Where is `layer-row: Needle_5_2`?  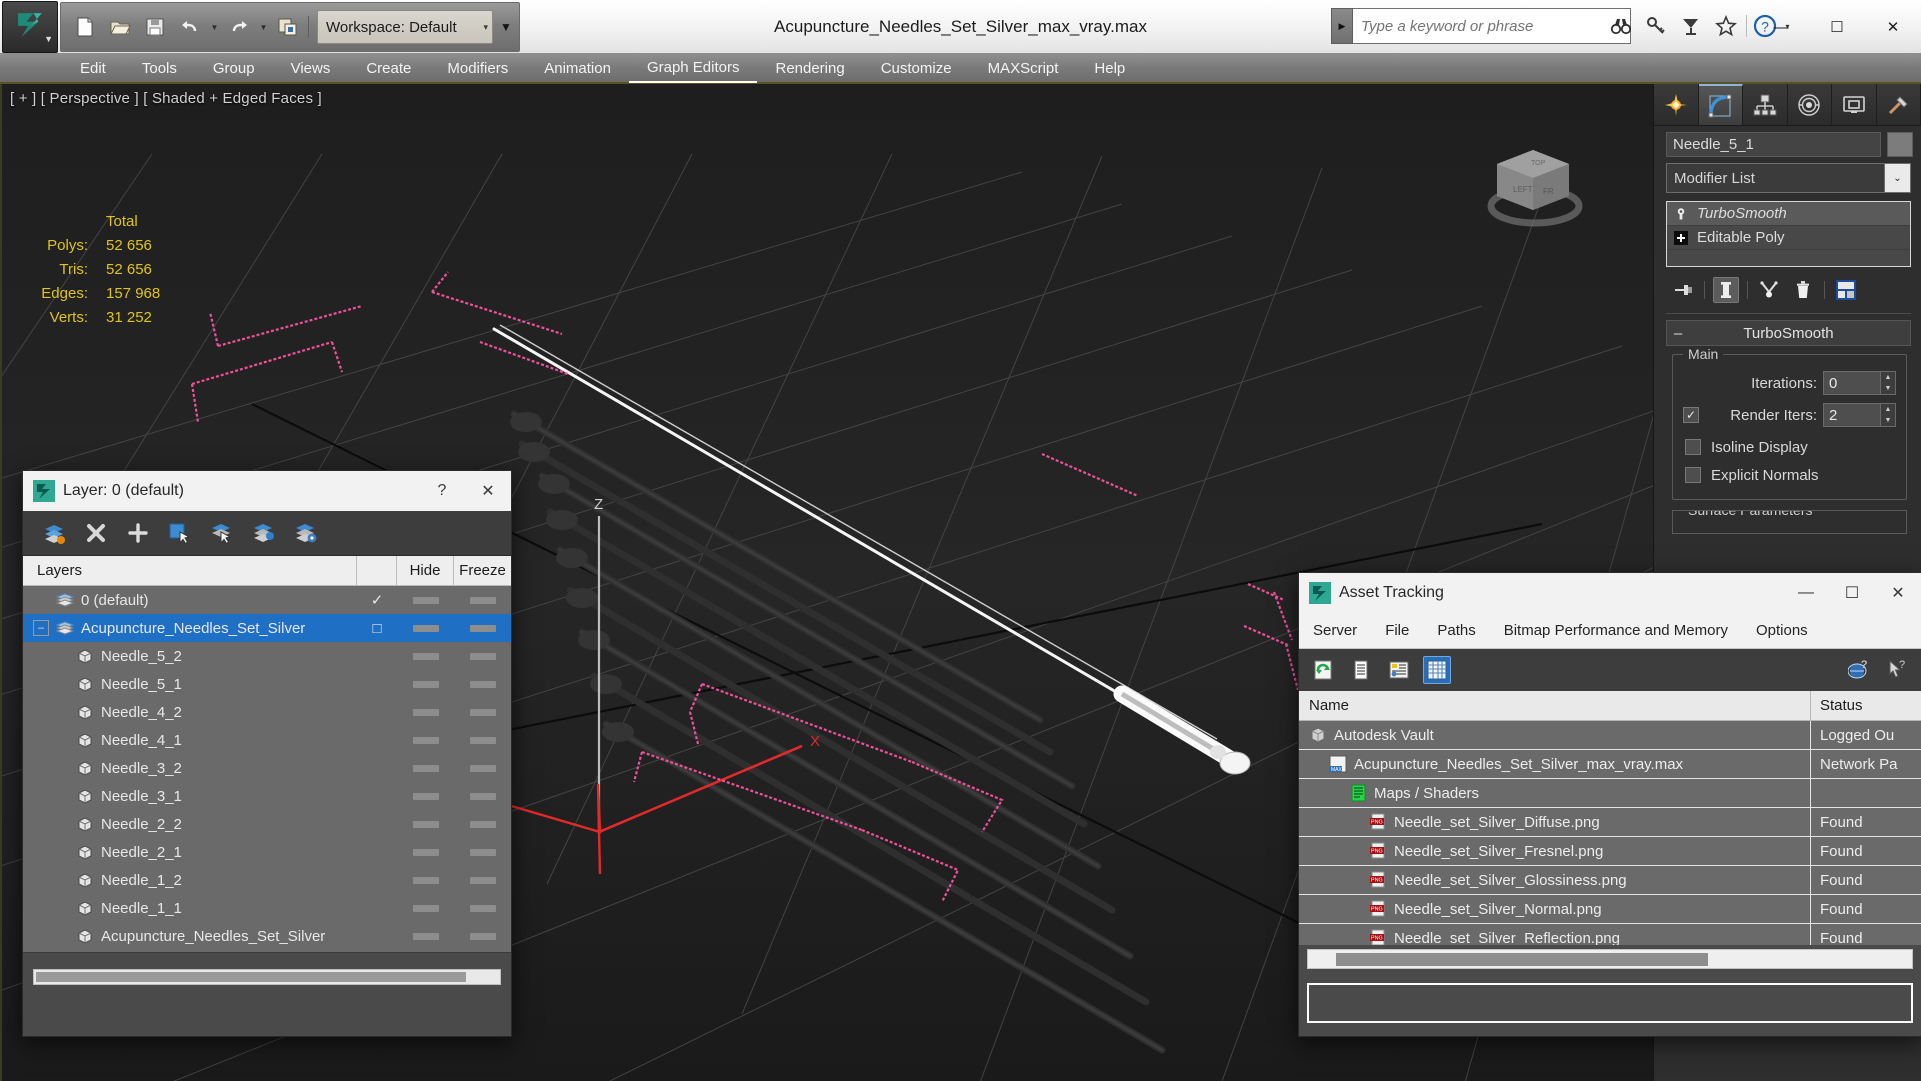 layer-row: Needle_5_2 is located at coordinates (267, 656).